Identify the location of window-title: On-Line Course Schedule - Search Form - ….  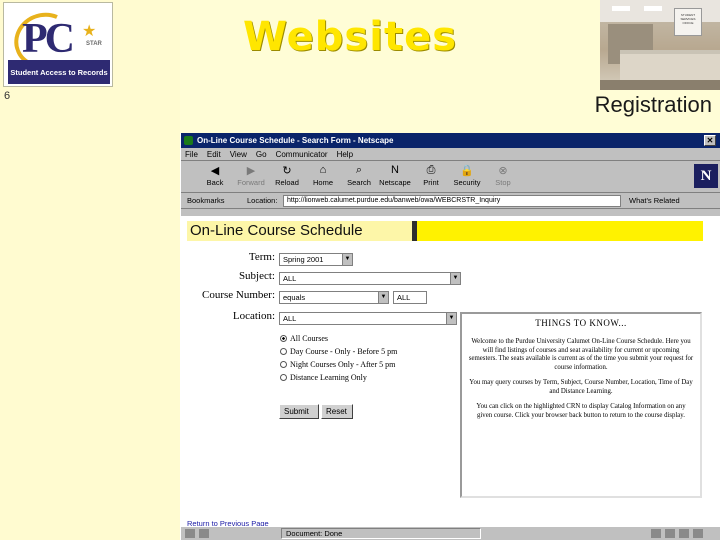
(295, 140).